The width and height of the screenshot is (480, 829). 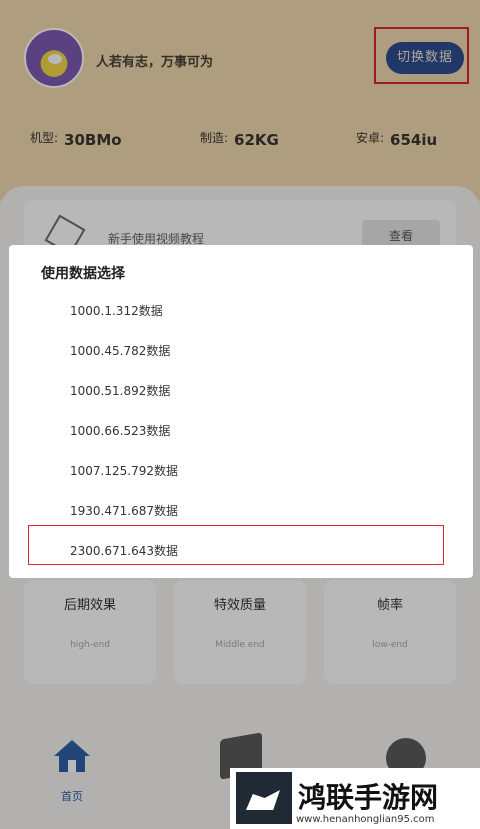 What do you see at coordinates (124, 470) in the screenshot?
I see `data-option: 1007.125.792数据` at bounding box center [124, 470].